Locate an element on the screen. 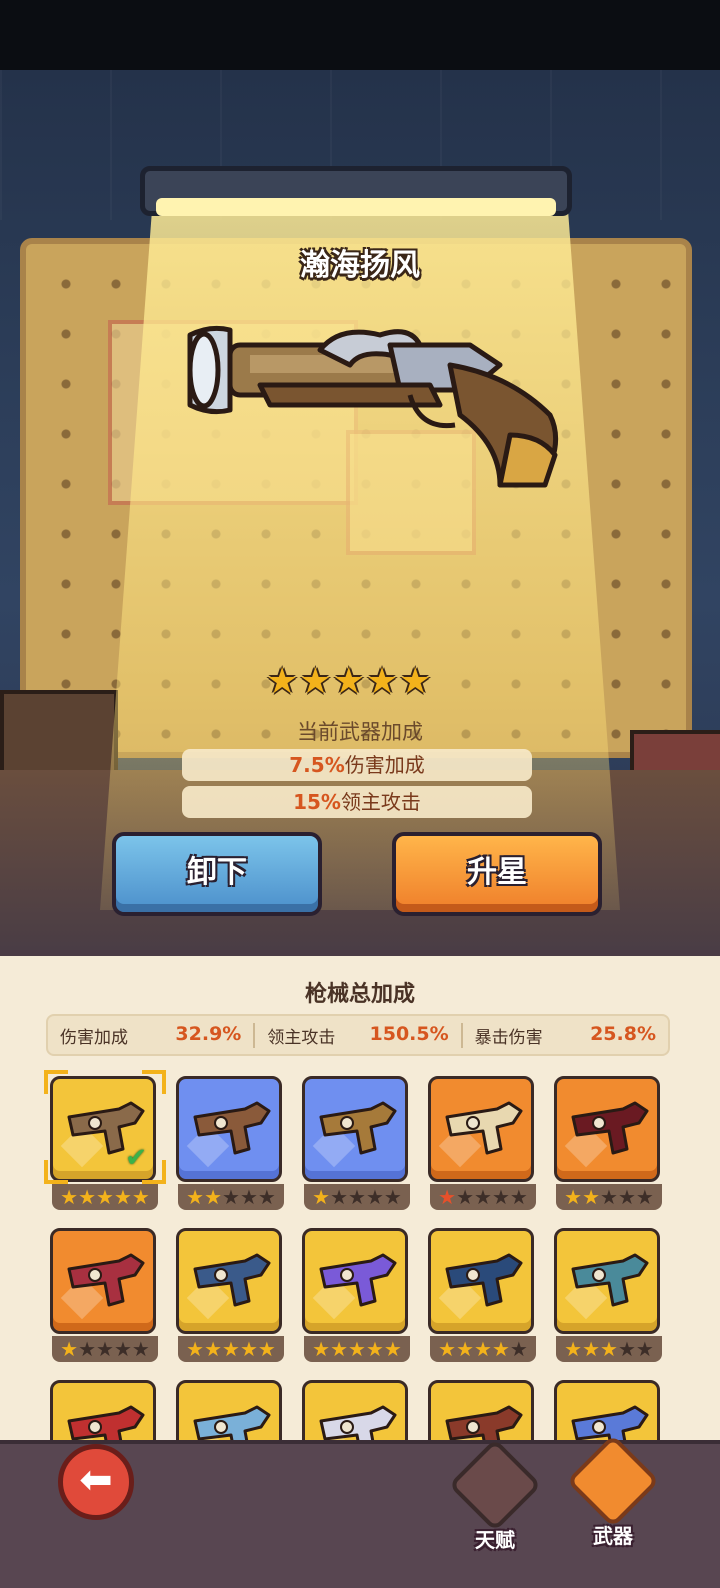 The height and width of the screenshot is (1588, 720). bonus-row-damage: 7.5%伤害加成 is located at coordinates (357, 765).